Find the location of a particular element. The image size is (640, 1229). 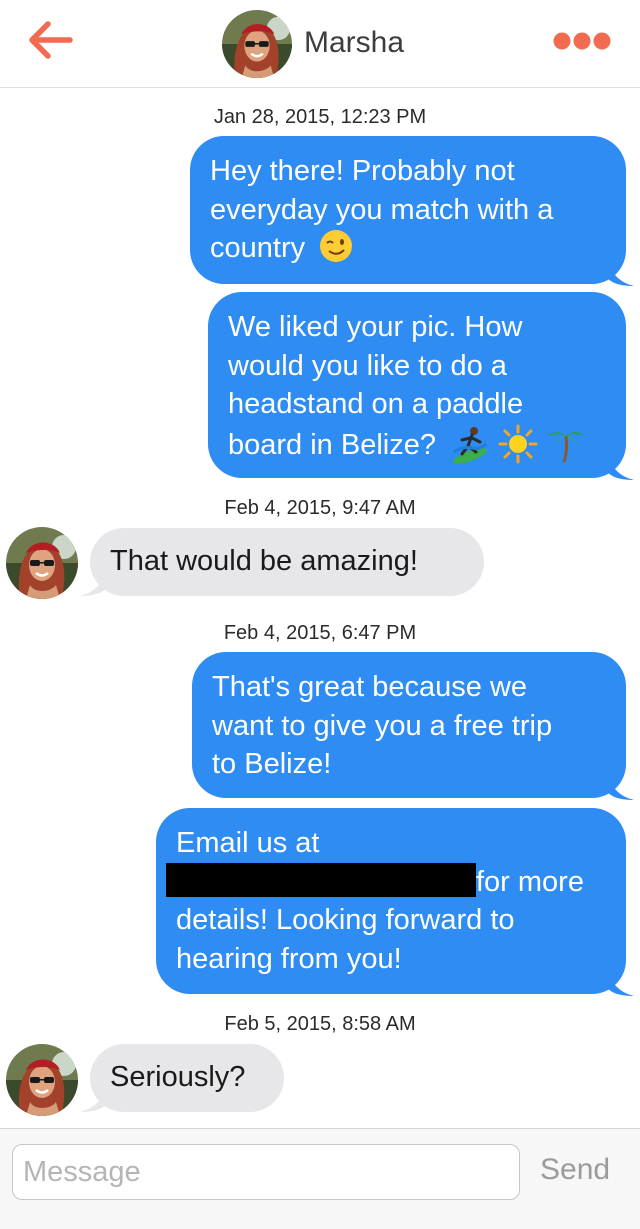

back-button is located at coordinates (50, 40).